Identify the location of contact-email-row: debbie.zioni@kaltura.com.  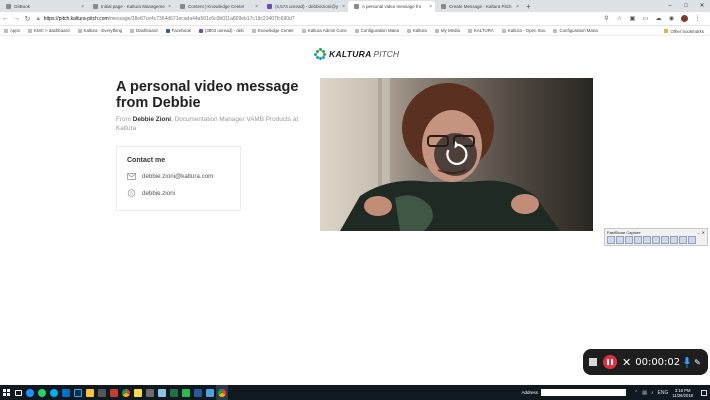
(170, 176).